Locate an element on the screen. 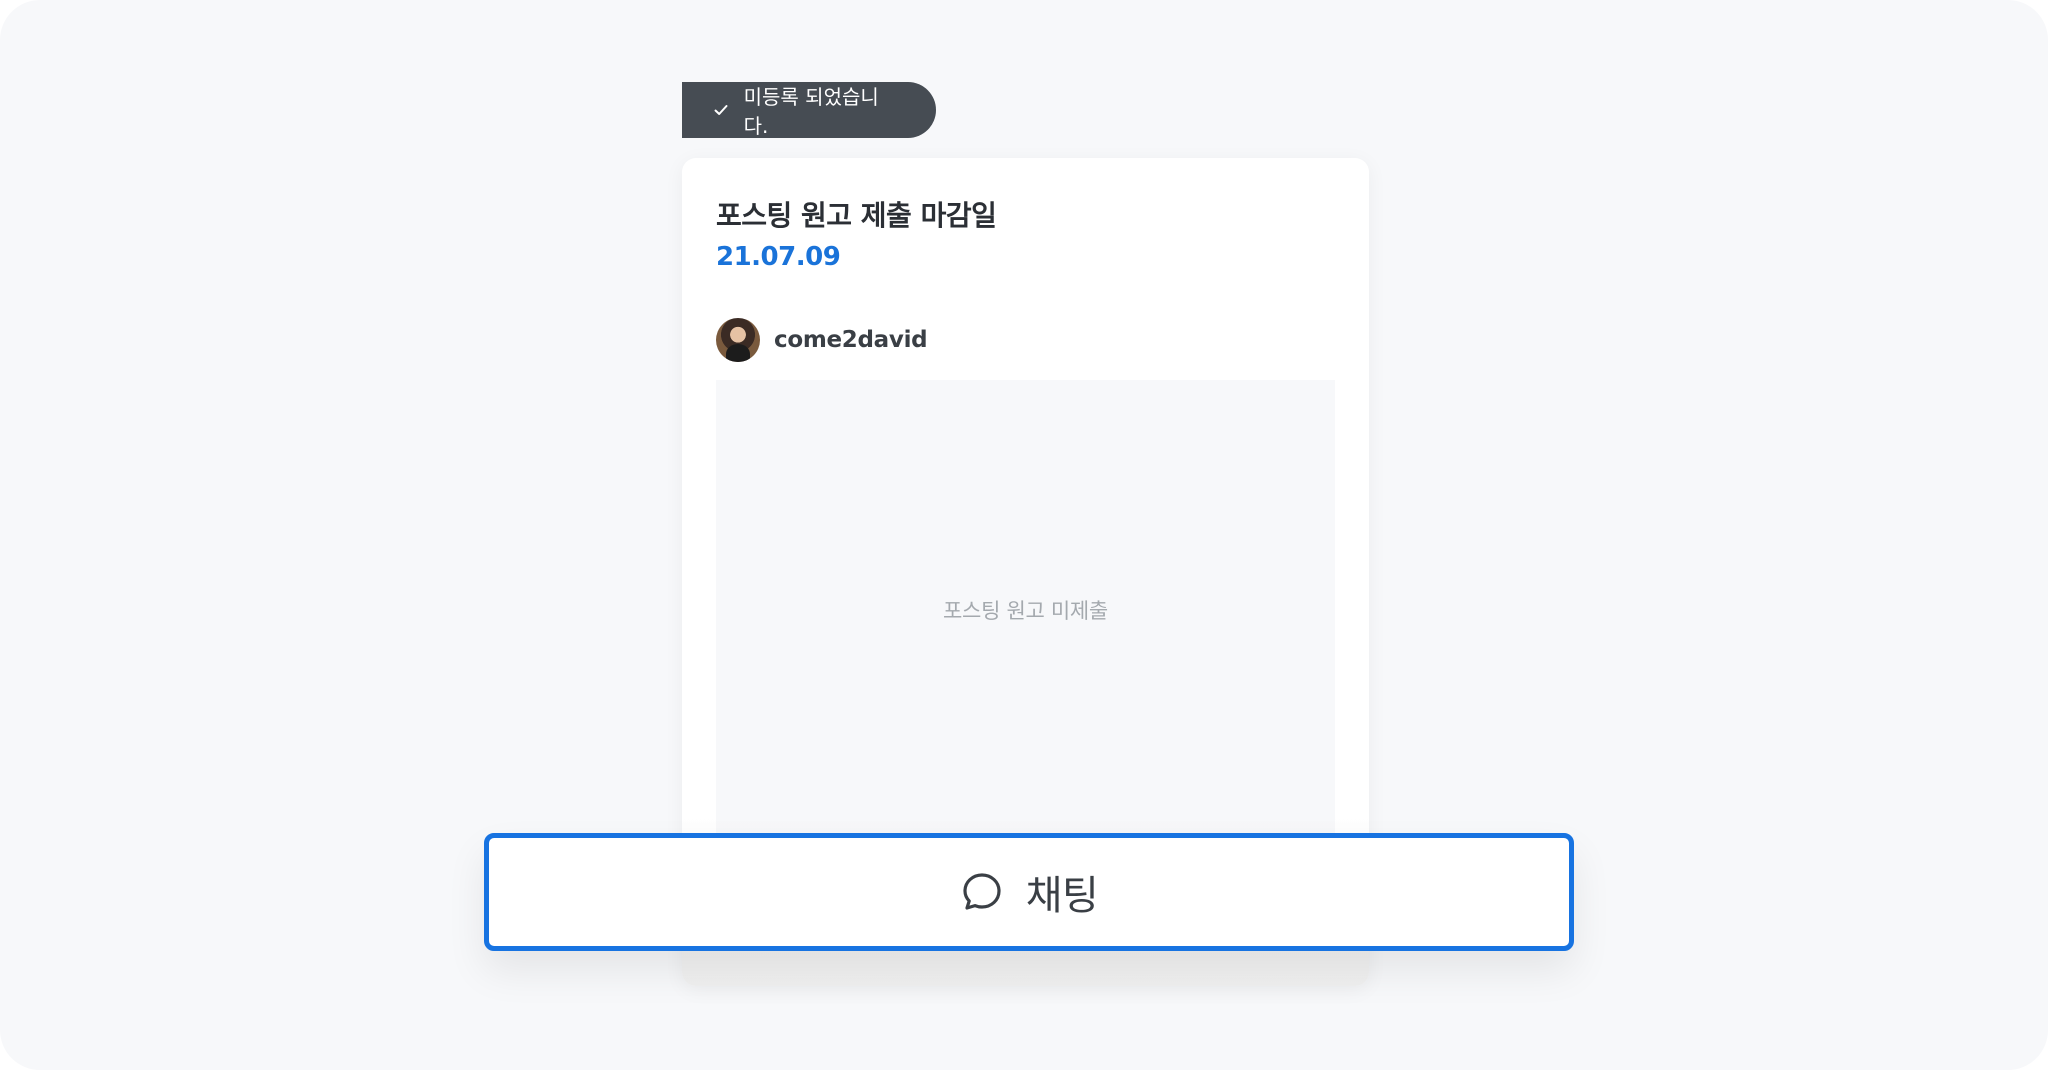 This screenshot has width=2048, height=1070. author-row: come2david is located at coordinates (1025, 340).